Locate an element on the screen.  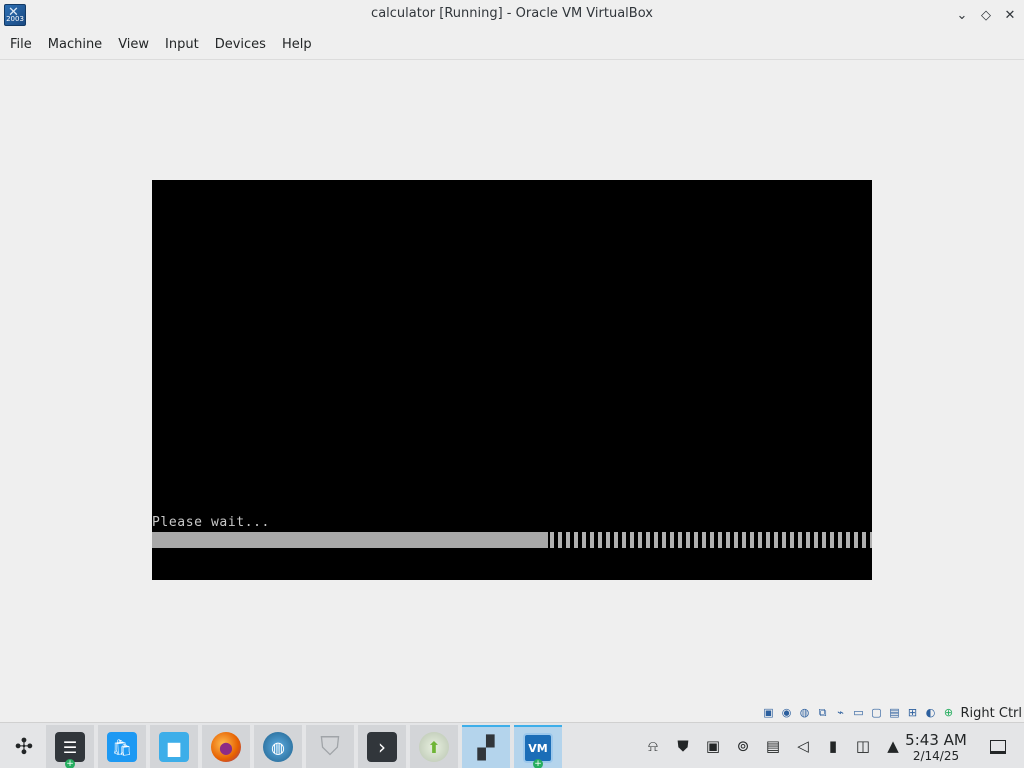
recording-icon: ⊞ is located at coordinates (913, 713).